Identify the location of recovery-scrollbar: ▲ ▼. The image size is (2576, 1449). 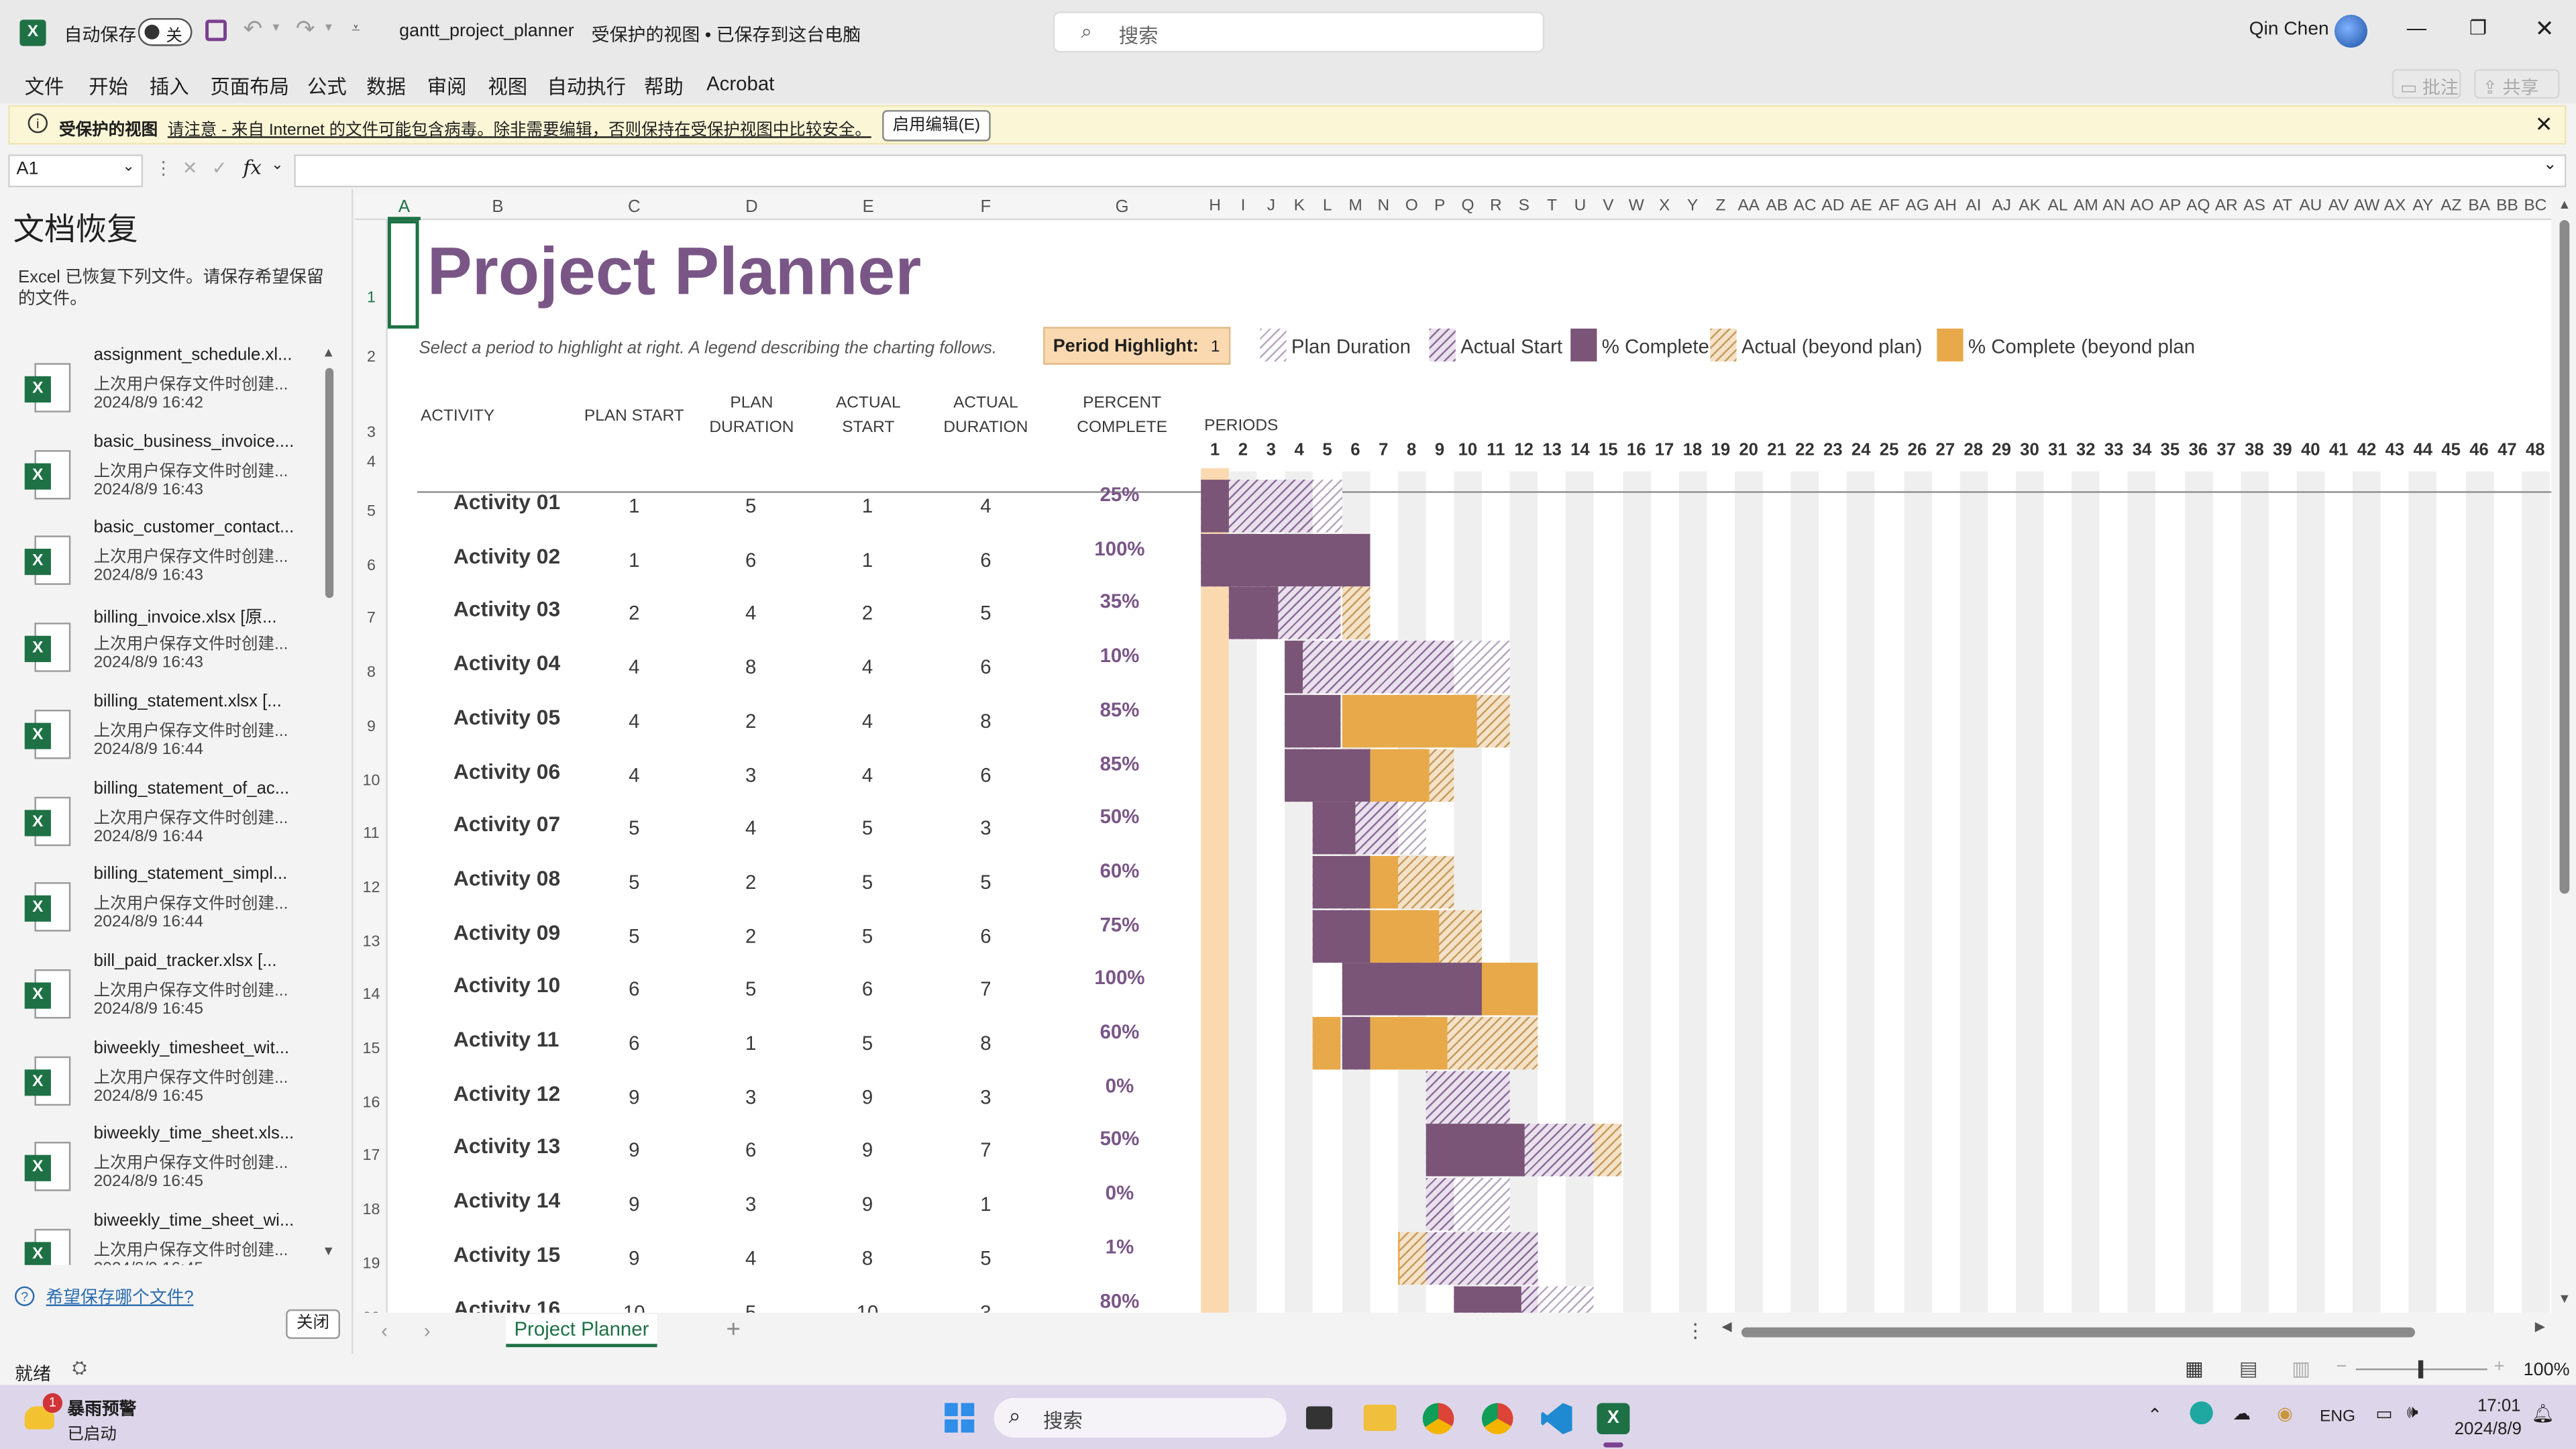
(328, 805).